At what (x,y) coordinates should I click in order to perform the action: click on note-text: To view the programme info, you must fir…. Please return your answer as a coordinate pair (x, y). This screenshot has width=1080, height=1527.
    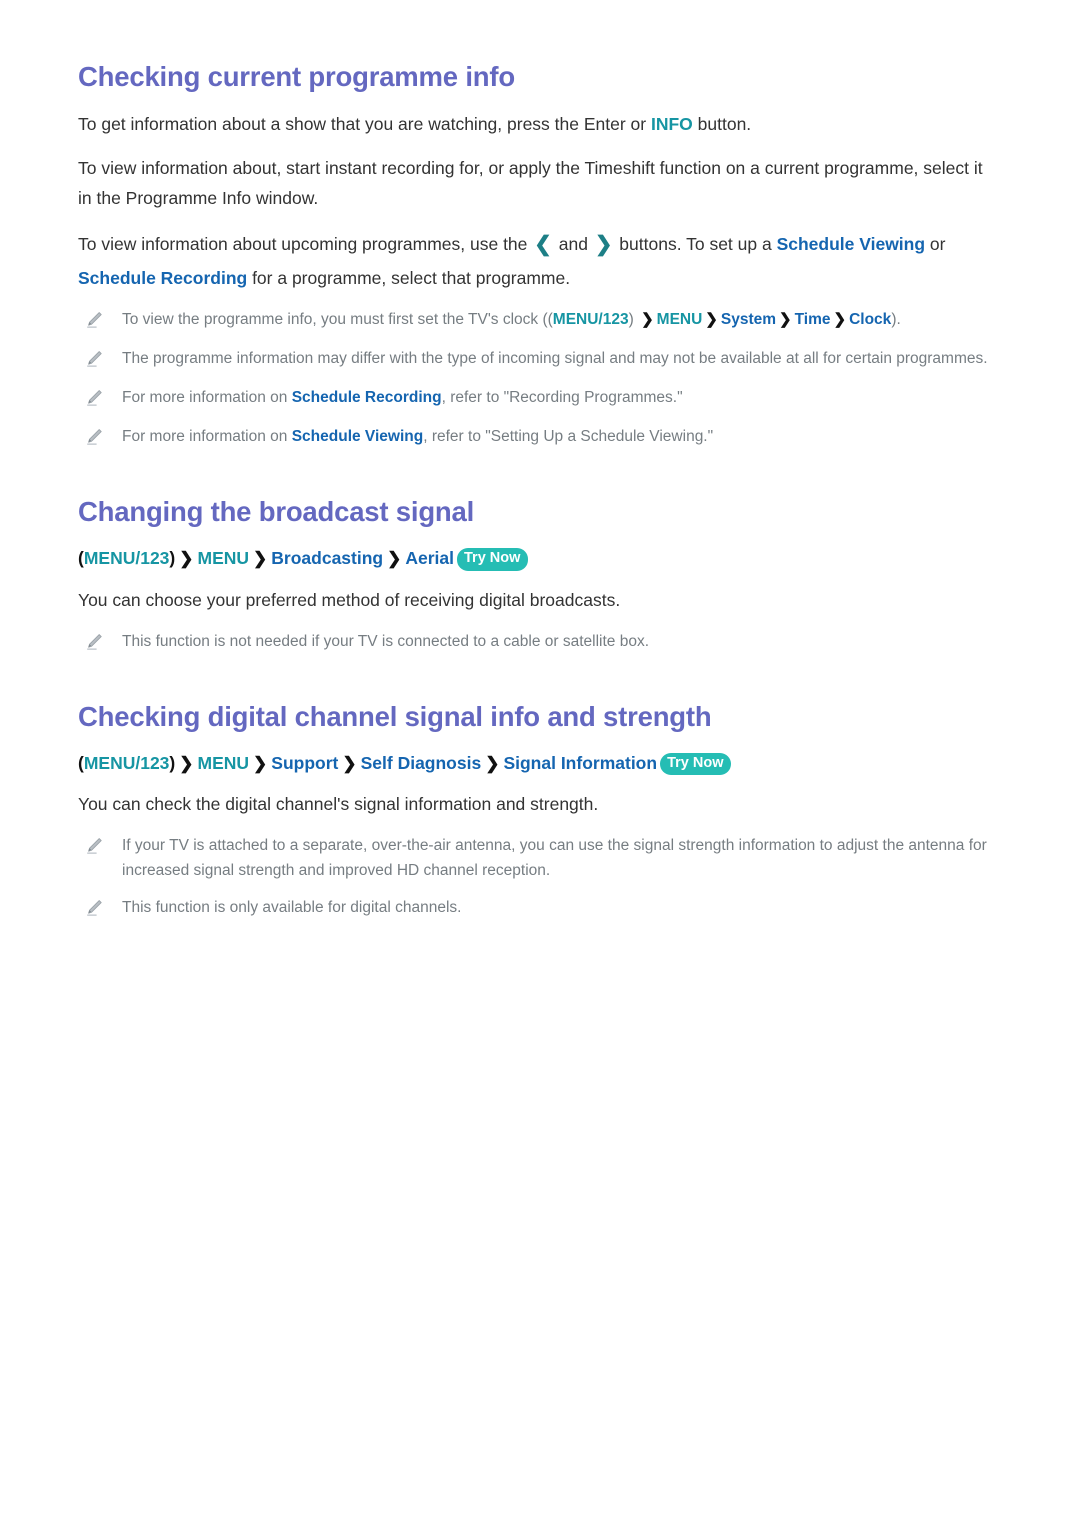
    Looking at the image, I should click on (571, 319).